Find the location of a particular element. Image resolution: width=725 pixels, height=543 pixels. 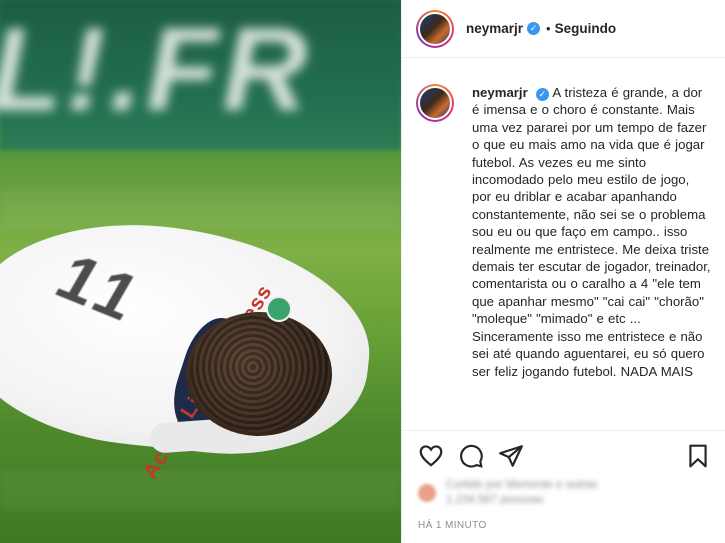

player-hair is located at coordinates (260, 373).